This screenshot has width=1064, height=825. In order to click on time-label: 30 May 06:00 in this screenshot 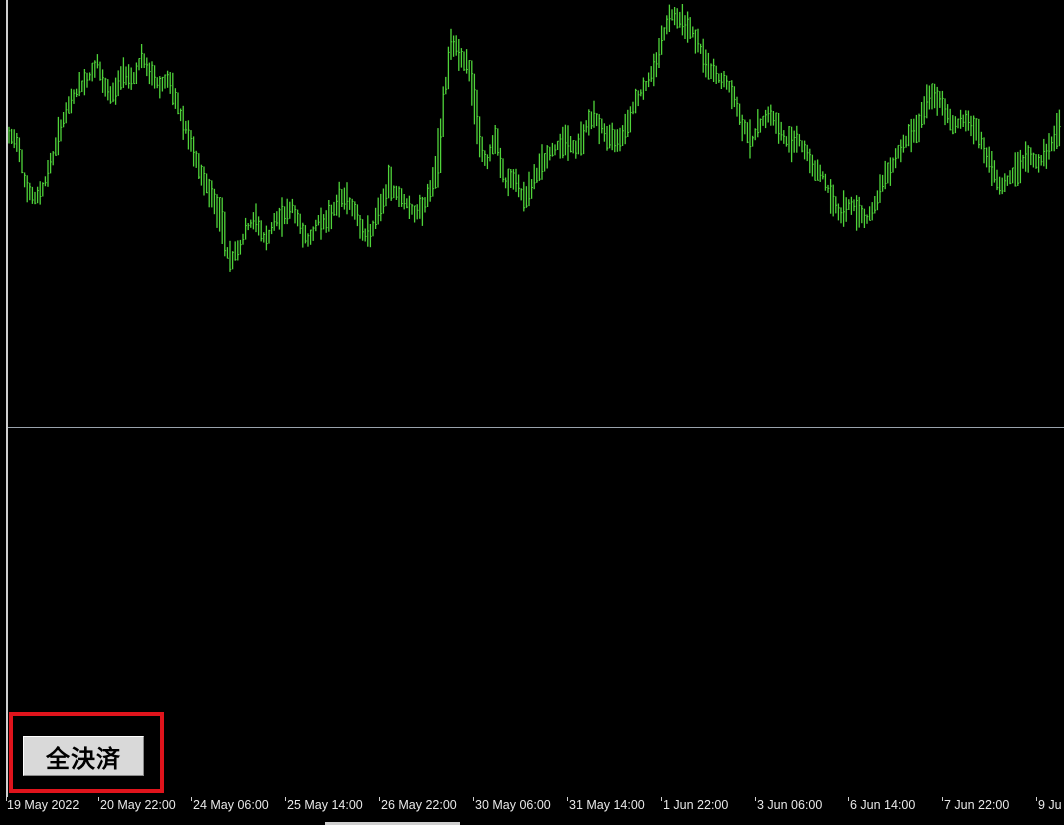, I will do `click(513, 805)`.